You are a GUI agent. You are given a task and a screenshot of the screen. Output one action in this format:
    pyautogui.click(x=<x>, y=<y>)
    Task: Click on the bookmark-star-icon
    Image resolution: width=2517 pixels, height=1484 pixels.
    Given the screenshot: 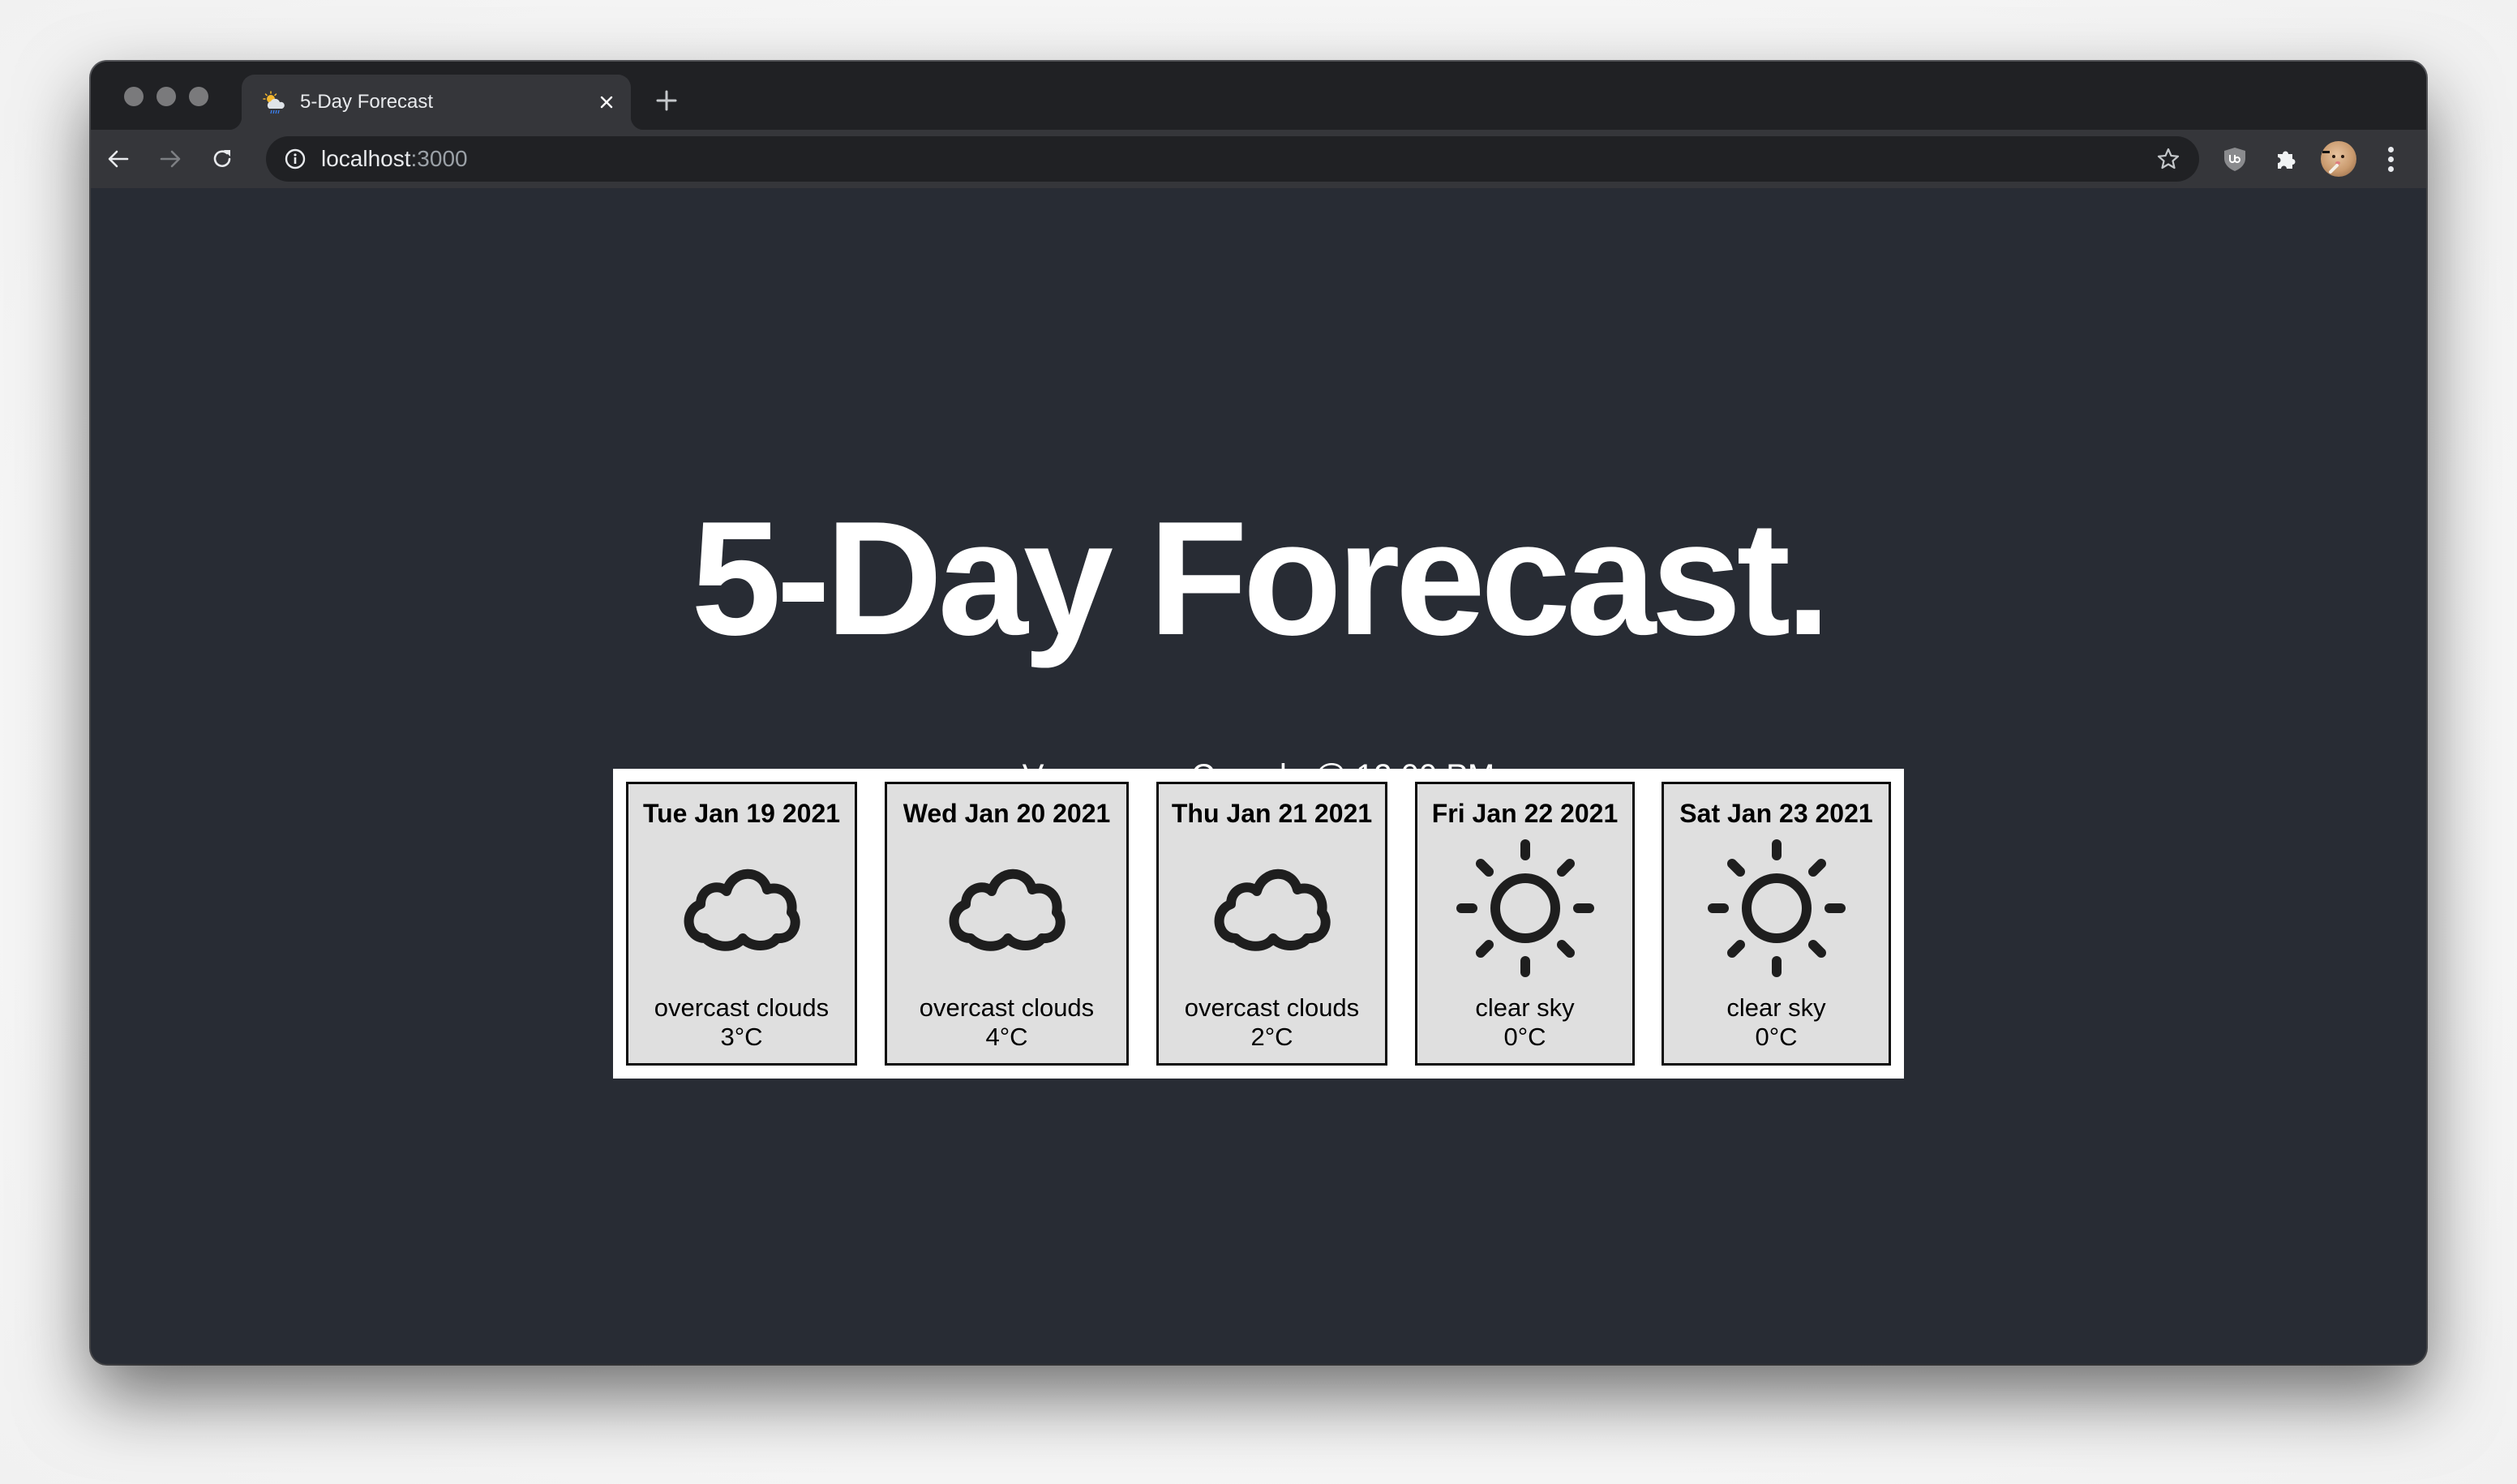 What is the action you would take?
    pyautogui.click(x=2168, y=159)
    